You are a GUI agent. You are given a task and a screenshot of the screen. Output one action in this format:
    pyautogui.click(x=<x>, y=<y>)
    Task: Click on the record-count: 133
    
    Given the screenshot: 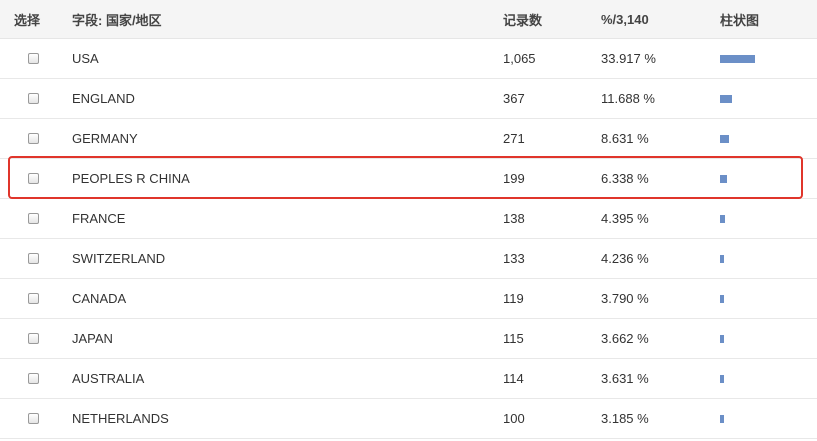 What is the action you would take?
    pyautogui.click(x=514, y=258)
    